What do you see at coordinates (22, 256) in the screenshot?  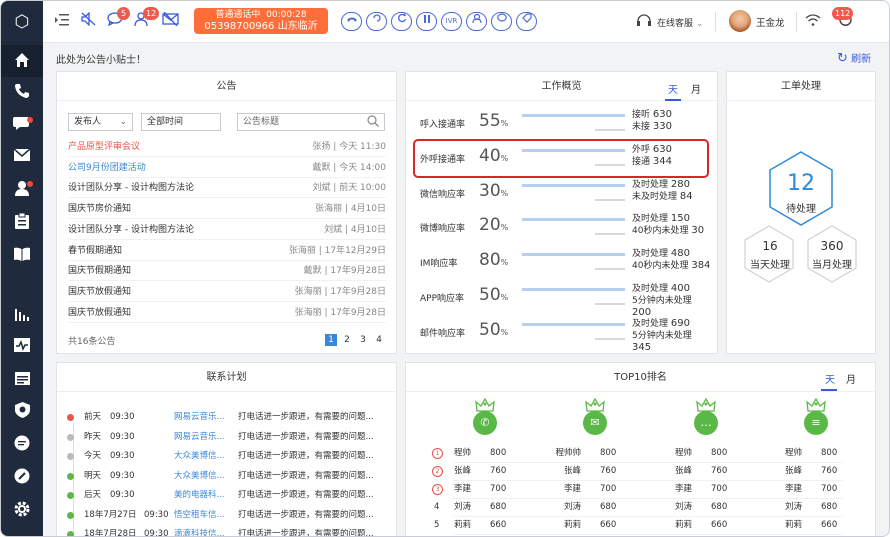 I see `book-icon` at bounding box center [22, 256].